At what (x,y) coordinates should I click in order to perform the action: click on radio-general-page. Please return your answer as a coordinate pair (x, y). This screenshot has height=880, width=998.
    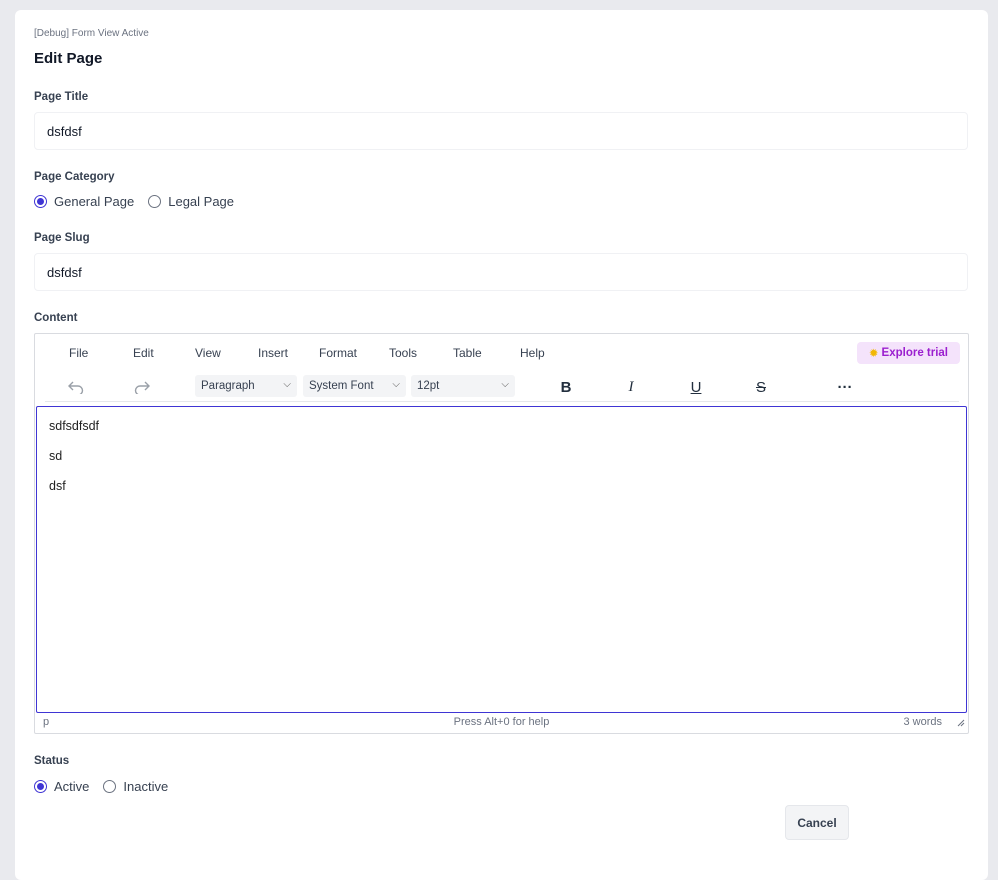
    Looking at the image, I should click on (40, 201).